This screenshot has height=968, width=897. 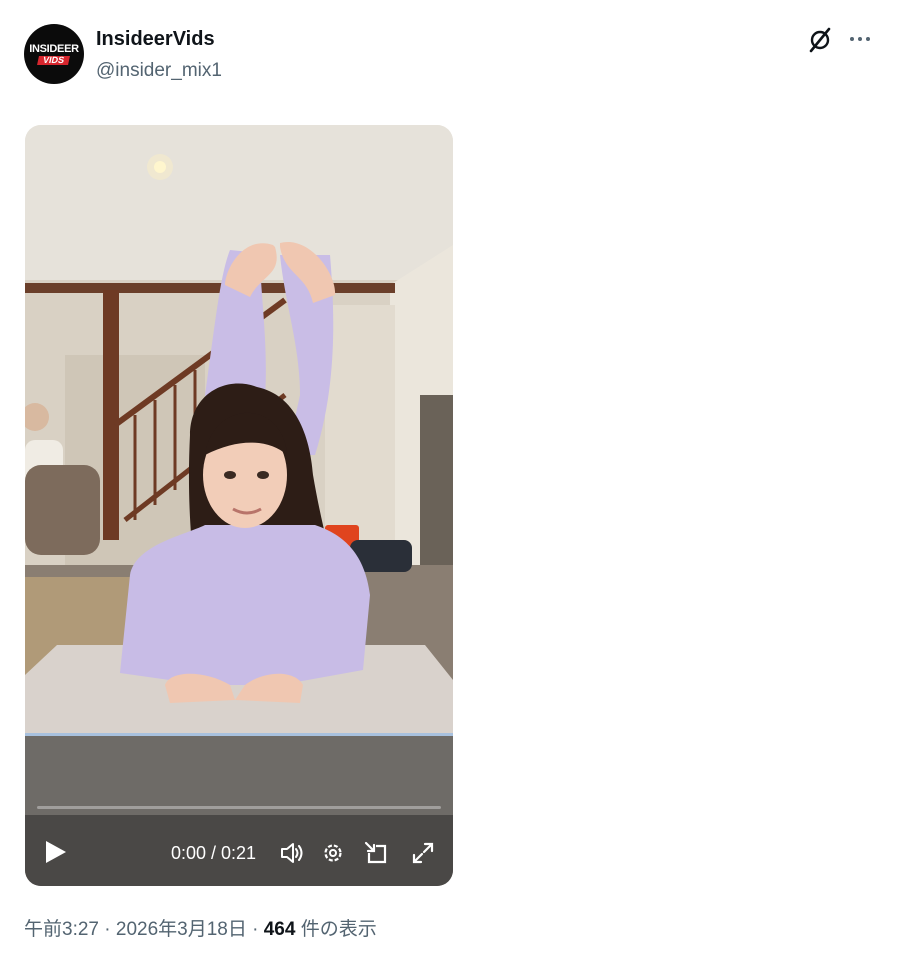 What do you see at coordinates (55, 852) in the screenshot?
I see `play-icon` at bounding box center [55, 852].